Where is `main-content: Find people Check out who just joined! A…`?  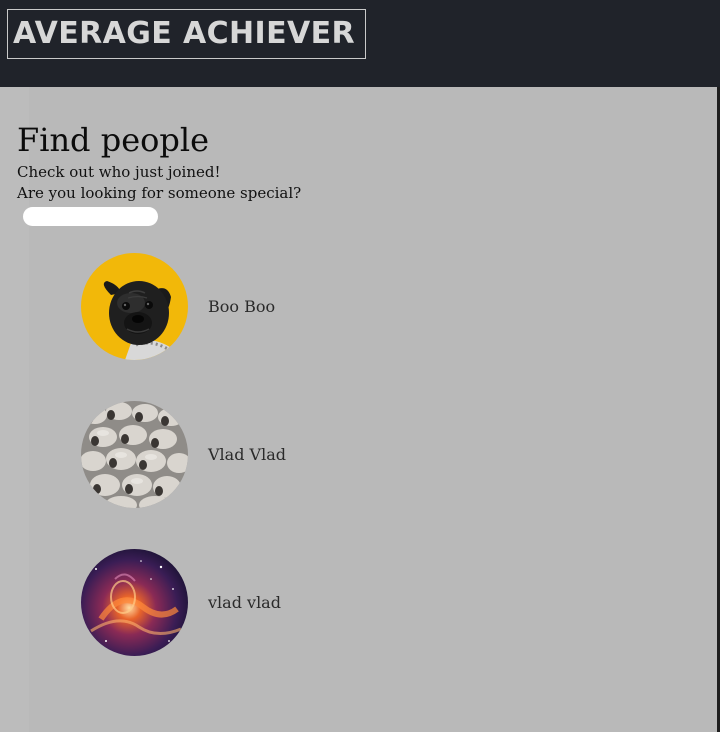
main-content: Find people Check out who just joined! A… is located at coordinates (362, 161).